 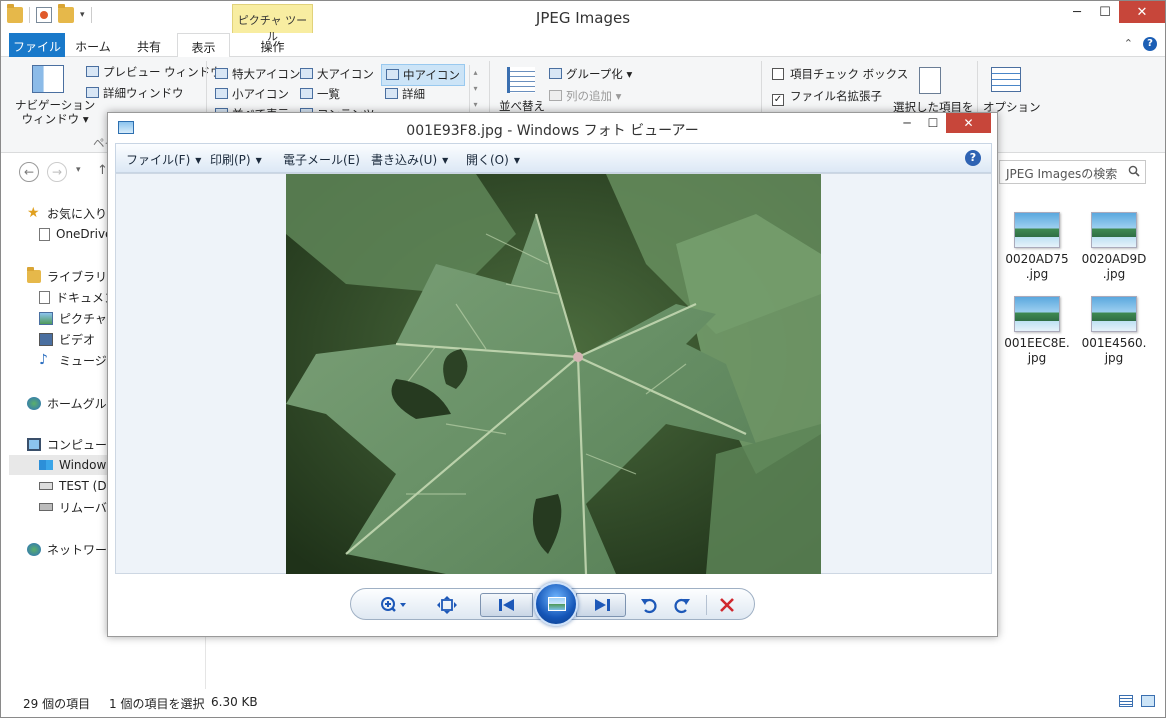 I want to click on toolbar-separator, so click(x=706, y=605).